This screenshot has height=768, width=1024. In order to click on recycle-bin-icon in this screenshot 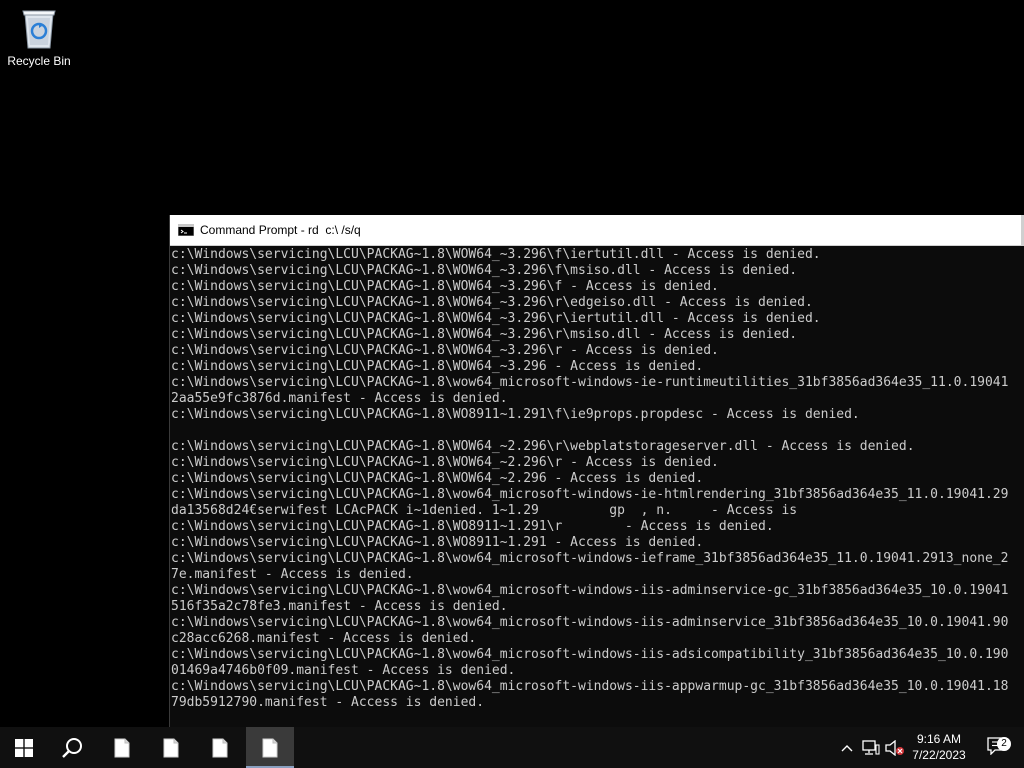, I will do `click(39, 29)`.